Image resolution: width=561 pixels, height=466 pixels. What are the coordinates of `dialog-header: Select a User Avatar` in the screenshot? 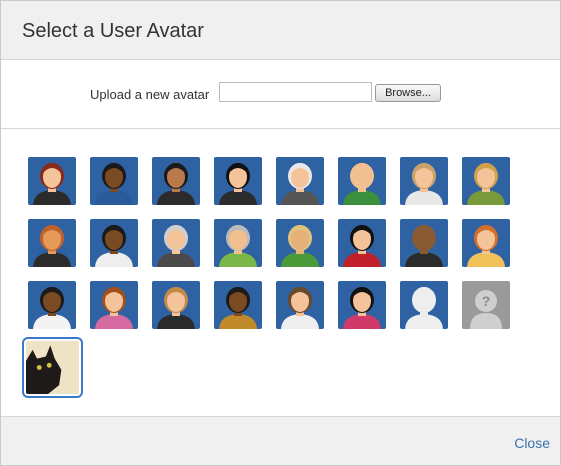 It's located at (280, 30).